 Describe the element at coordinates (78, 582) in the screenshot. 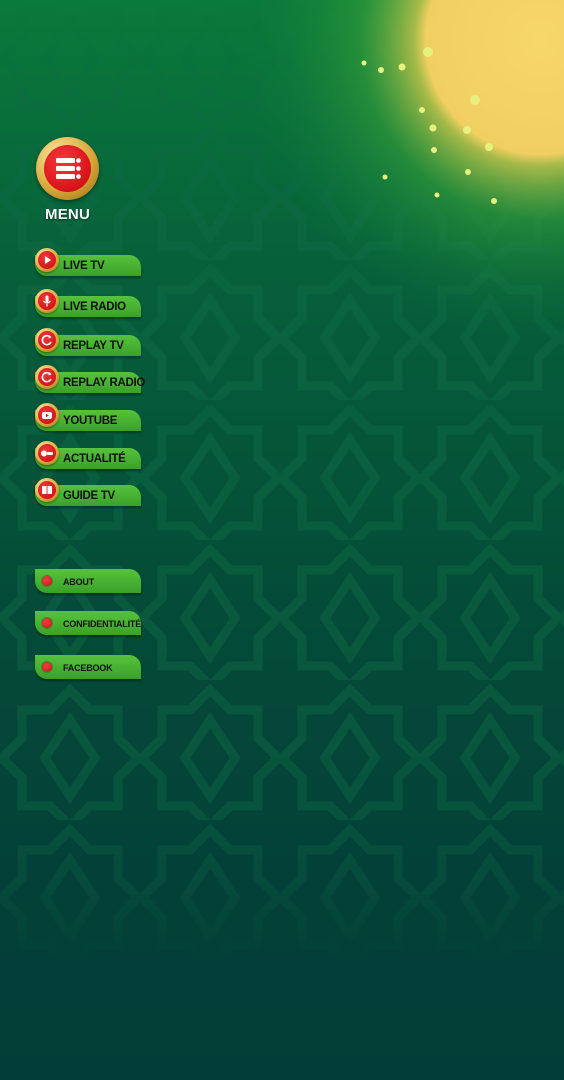

I see `sub-label: ABOUT` at that location.